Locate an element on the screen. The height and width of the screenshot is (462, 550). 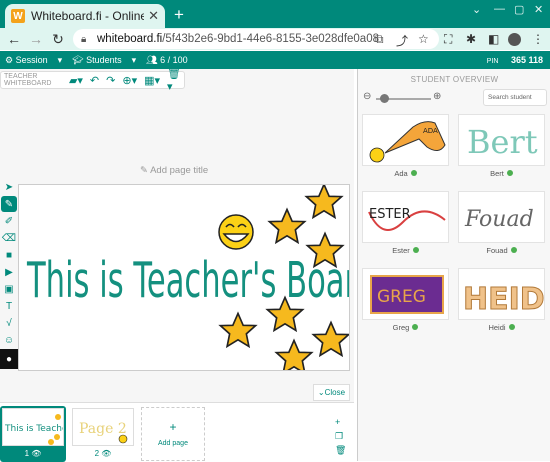
page-preview: This is Teacher's Board is located at coordinates (33, 427).